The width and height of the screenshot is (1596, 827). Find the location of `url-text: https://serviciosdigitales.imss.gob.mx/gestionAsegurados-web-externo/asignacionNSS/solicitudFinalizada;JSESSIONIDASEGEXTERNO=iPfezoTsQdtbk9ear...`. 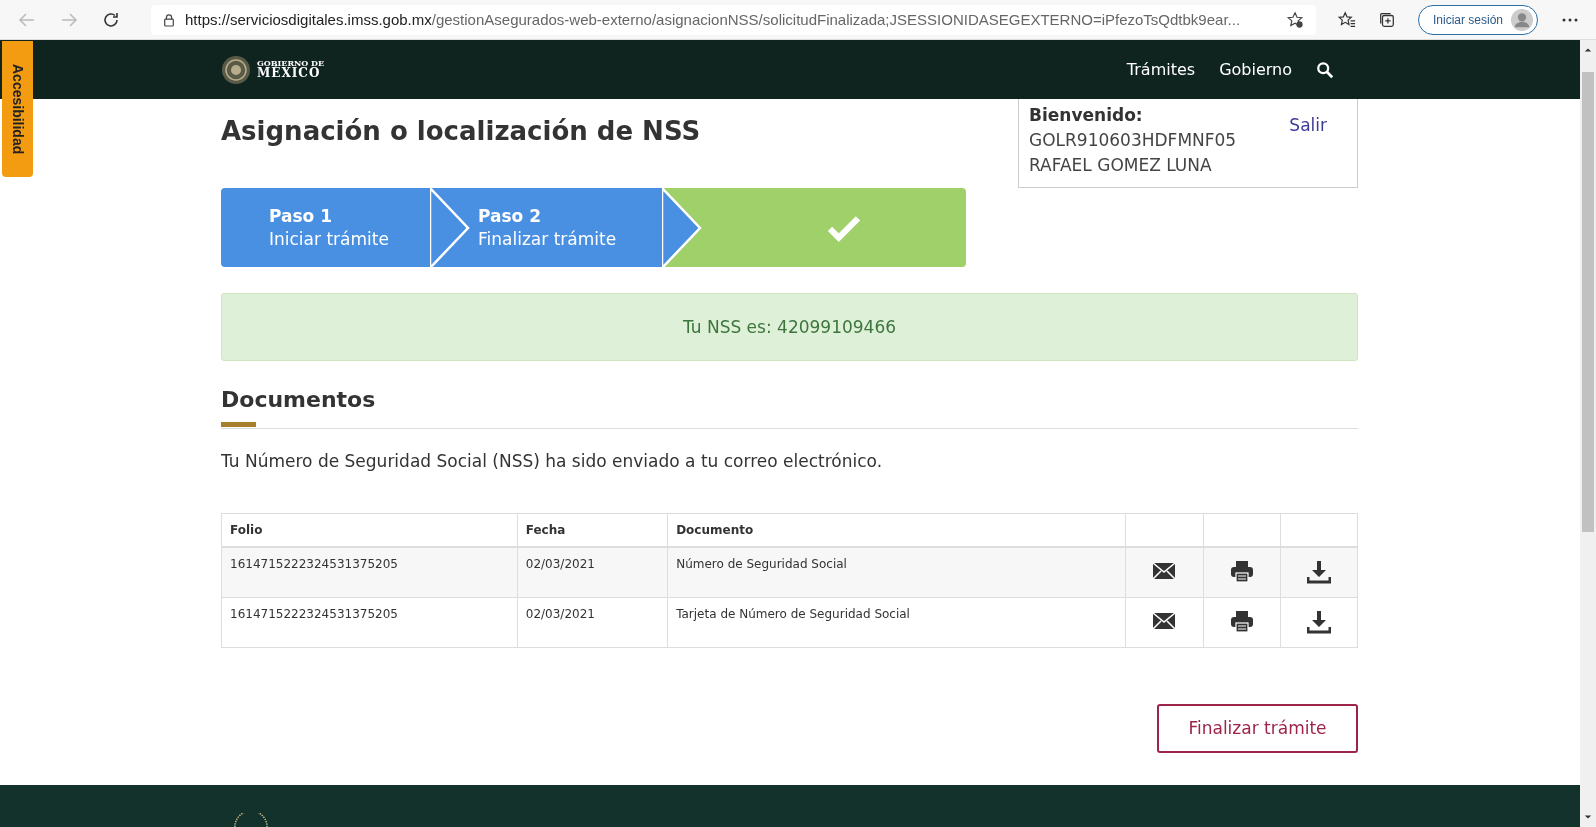

url-text: https://serviciosdigitales.imss.gob.mx/gestionAsegurados-web-externo/asignacionNSS/solicitudFinalizada;JSESSIONIDASEGEXTERNO=iPfezoTsQdtbk9ear... is located at coordinates (713, 19).